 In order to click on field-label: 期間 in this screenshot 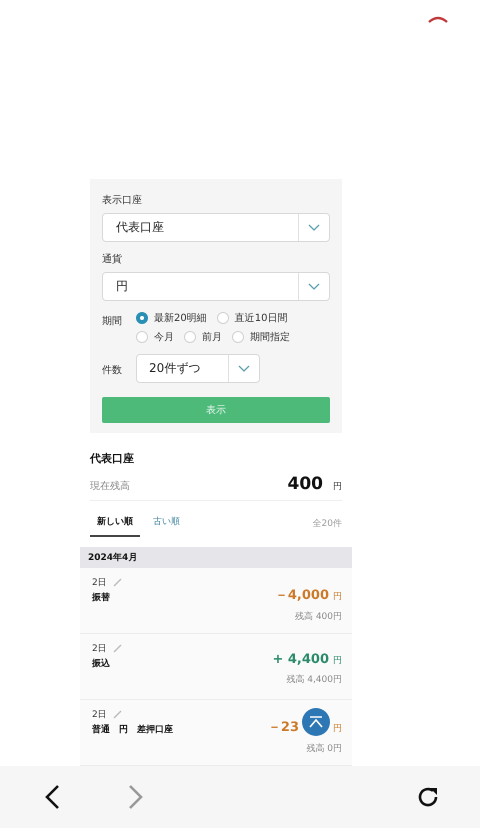, I will do `click(112, 321)`.